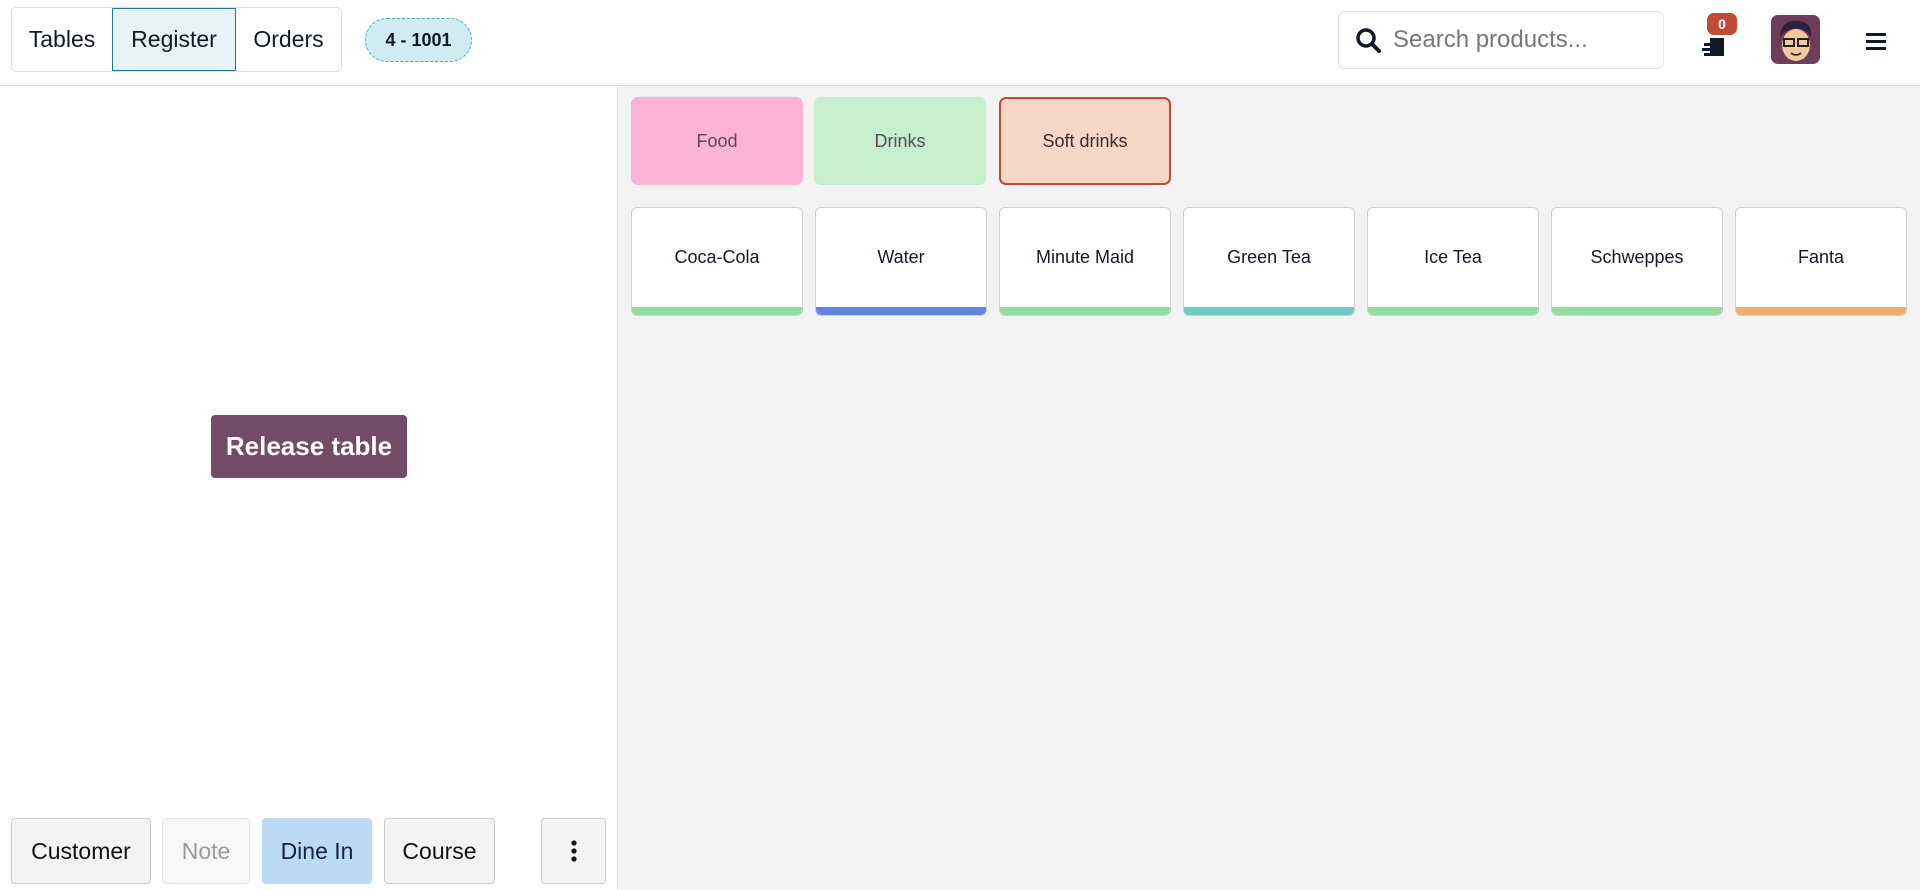  I want to click on product-card: Ice Tea, so click(1453, 261).